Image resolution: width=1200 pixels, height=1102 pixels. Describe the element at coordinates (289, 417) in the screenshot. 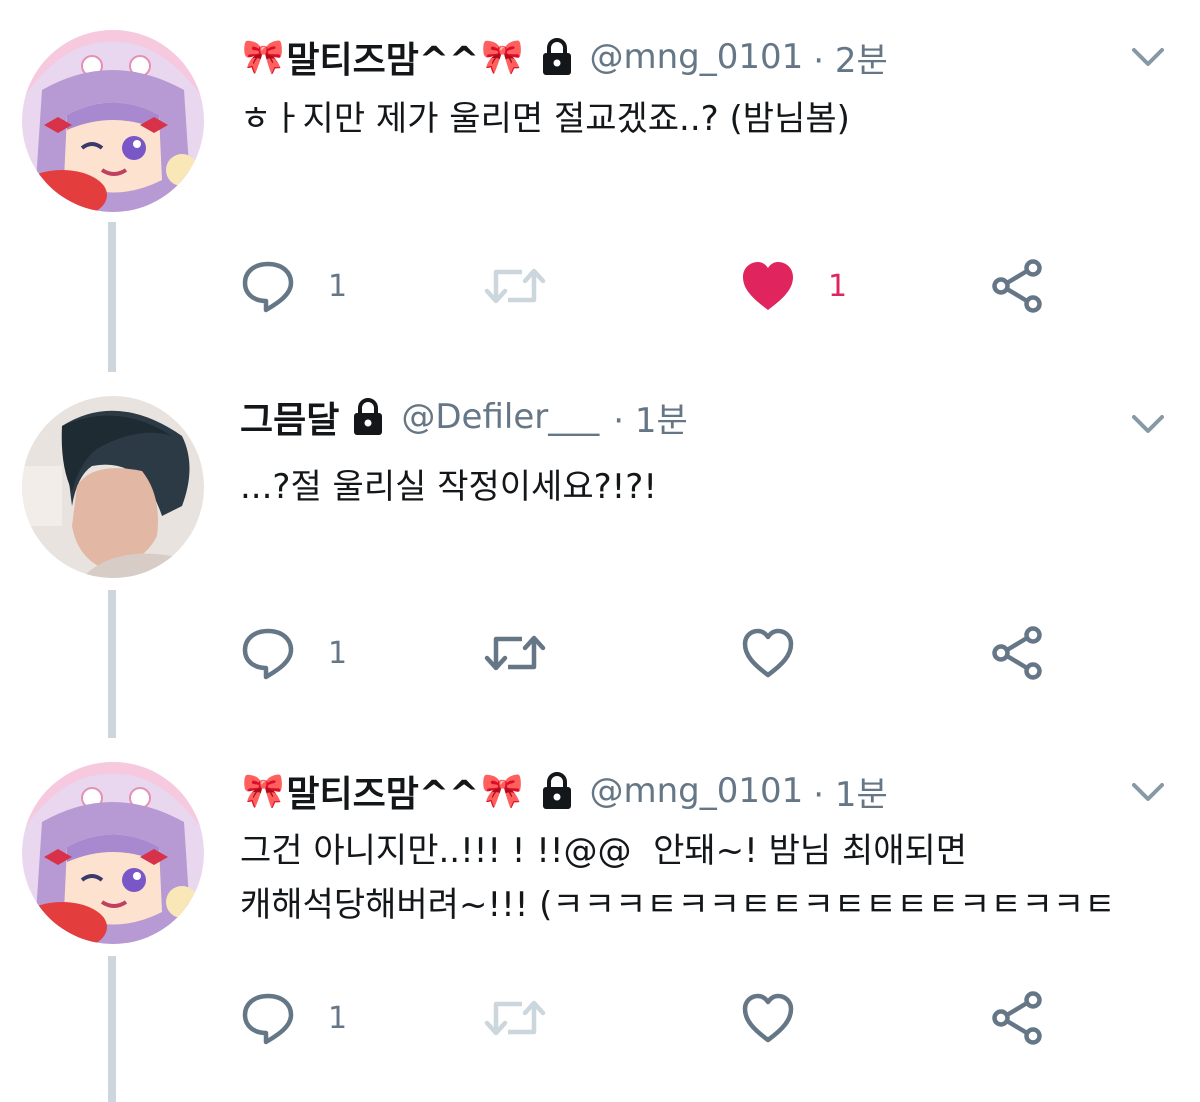

I see `display-name: 그믐달` at that location.